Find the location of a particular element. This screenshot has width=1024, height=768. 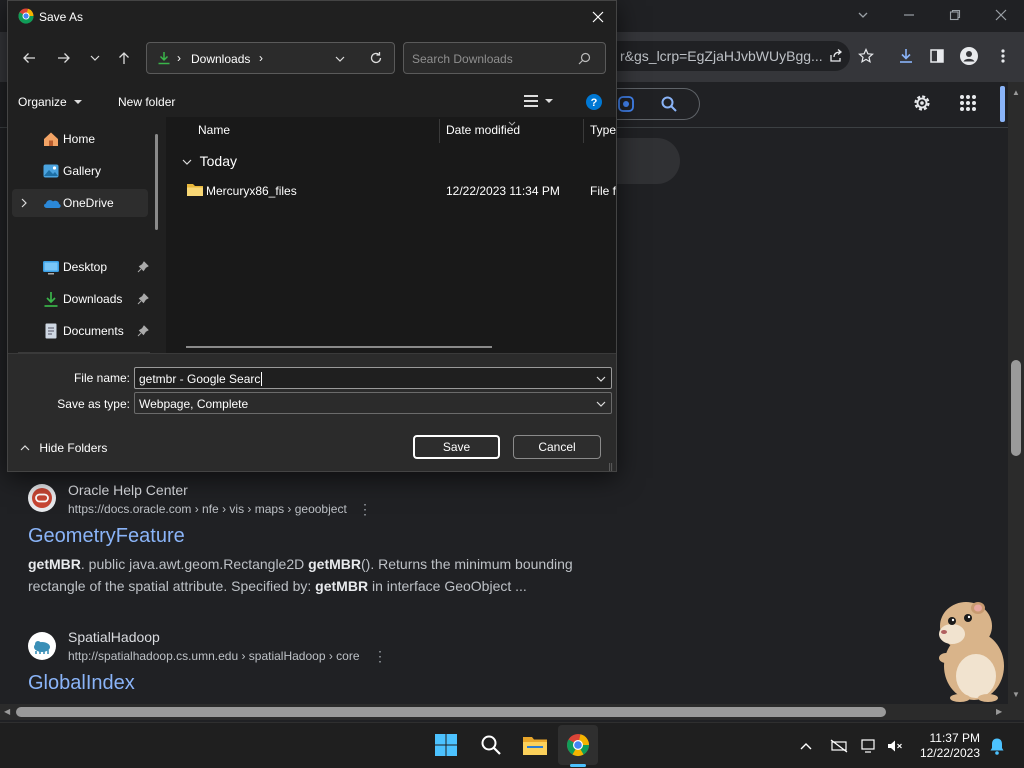

organize-menu: Organize is located at coordinates (50, 102).